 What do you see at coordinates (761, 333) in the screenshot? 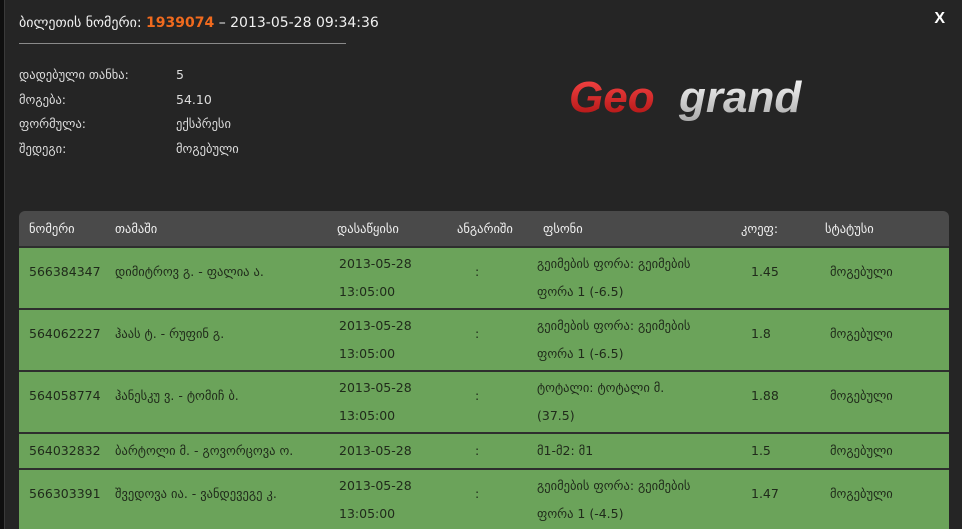
I see `cell-coef: 1.8` at bounding box center [761, 333].